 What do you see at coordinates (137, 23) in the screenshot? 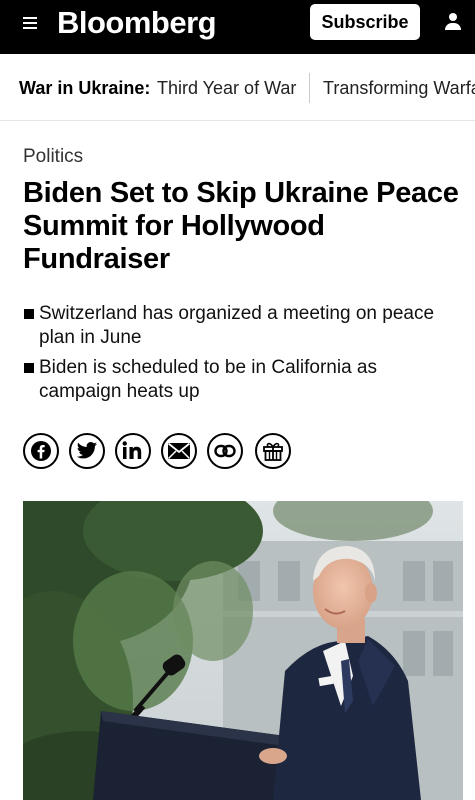
I see `bloomberg-logo: Bloomberg` at bounding box center [137, 23].